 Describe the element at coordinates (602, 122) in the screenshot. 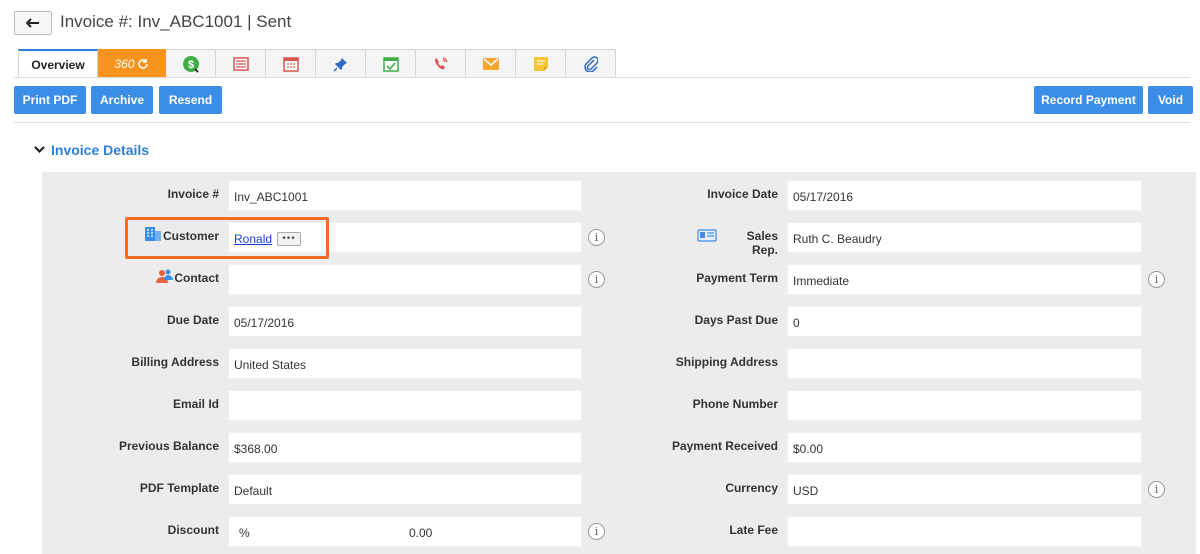

I see `toolbar-divider` at that location.